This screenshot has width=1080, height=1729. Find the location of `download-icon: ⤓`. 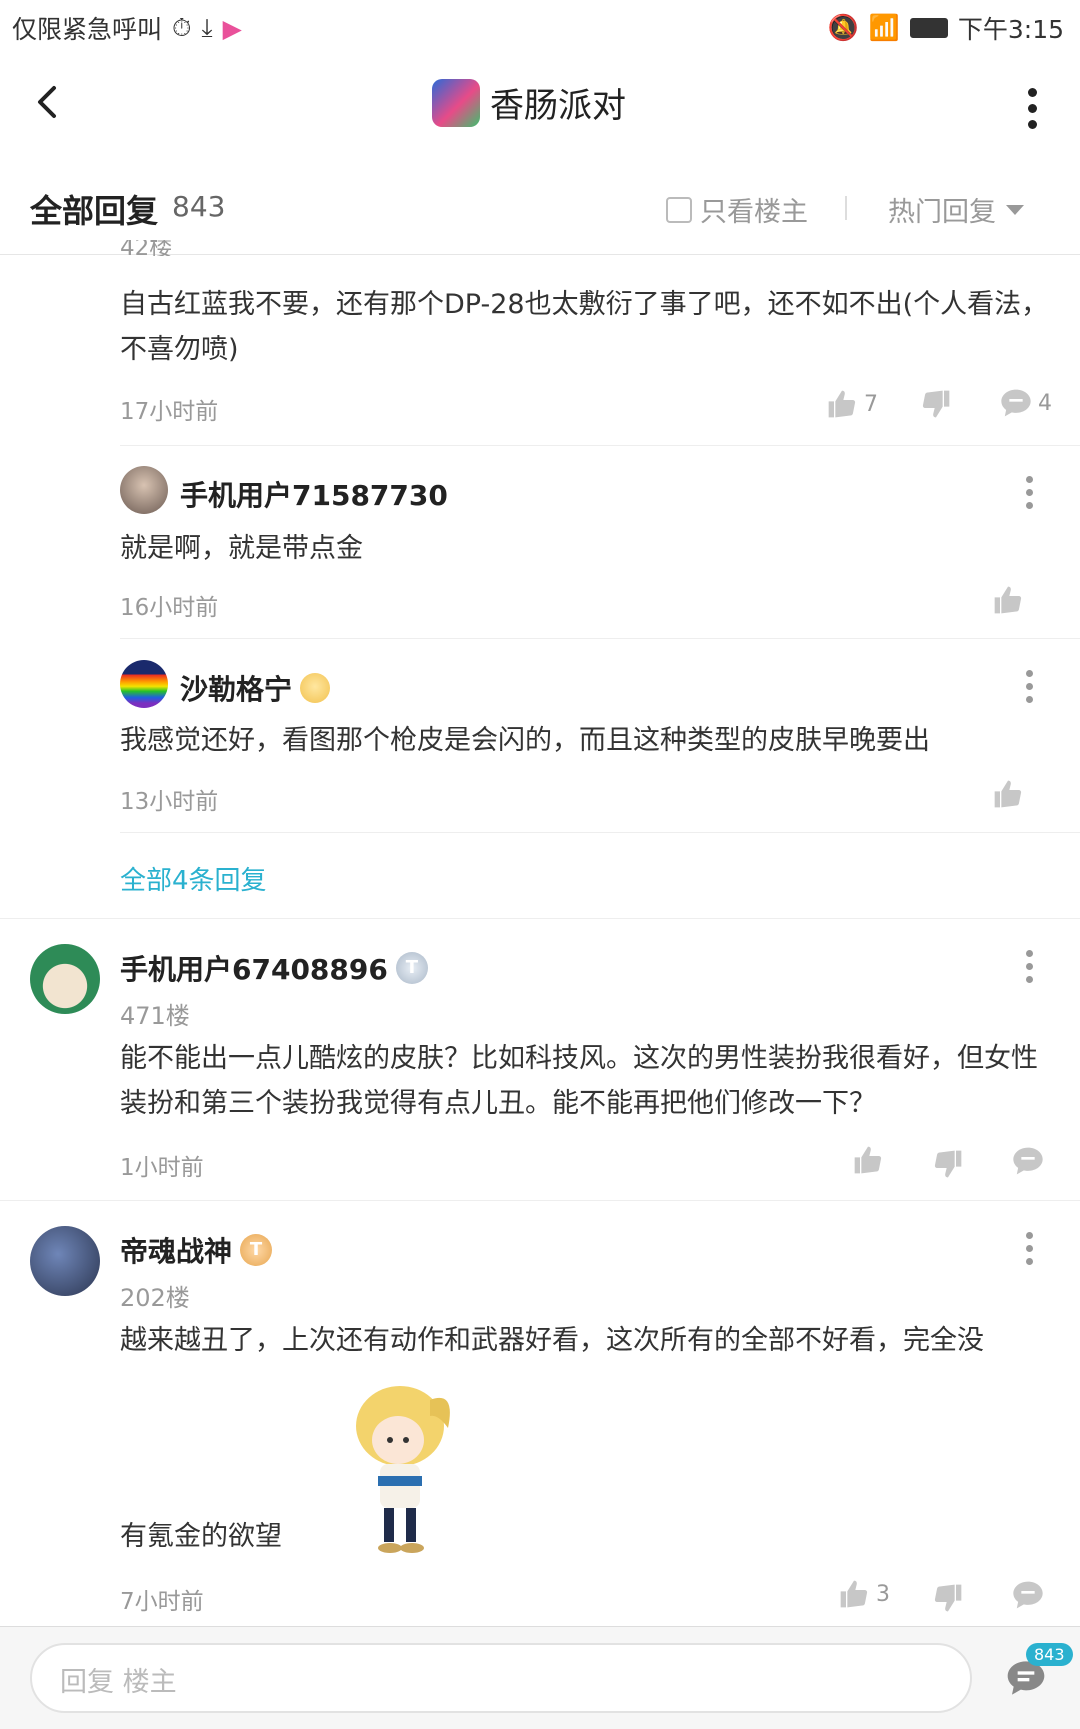

download-icon: ⤓ is located at coordinates (207, 27).